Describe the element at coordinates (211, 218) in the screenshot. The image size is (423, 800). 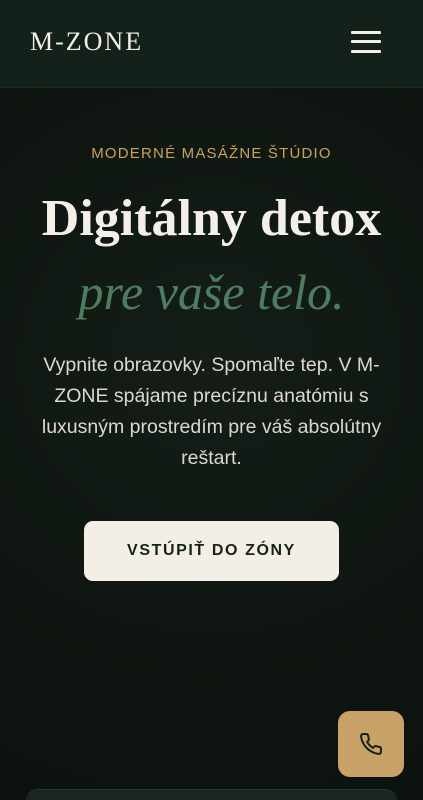
I see `hero-headline: Digitálny detox` at that location.